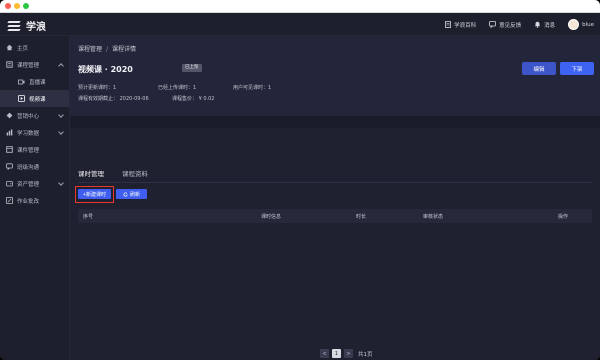 The height and width of the screenshot is (360, 600). I want to click on username: blue, so click(588, 24).